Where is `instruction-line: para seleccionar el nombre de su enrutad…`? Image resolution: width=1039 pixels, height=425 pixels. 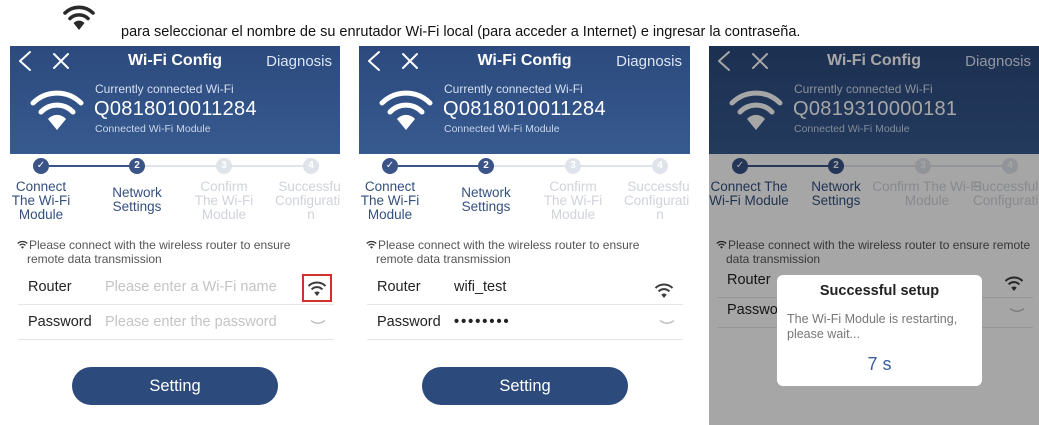
instruction-line: para seleccionar el nombre de su enrutad… is located at coordinates (519, 23).